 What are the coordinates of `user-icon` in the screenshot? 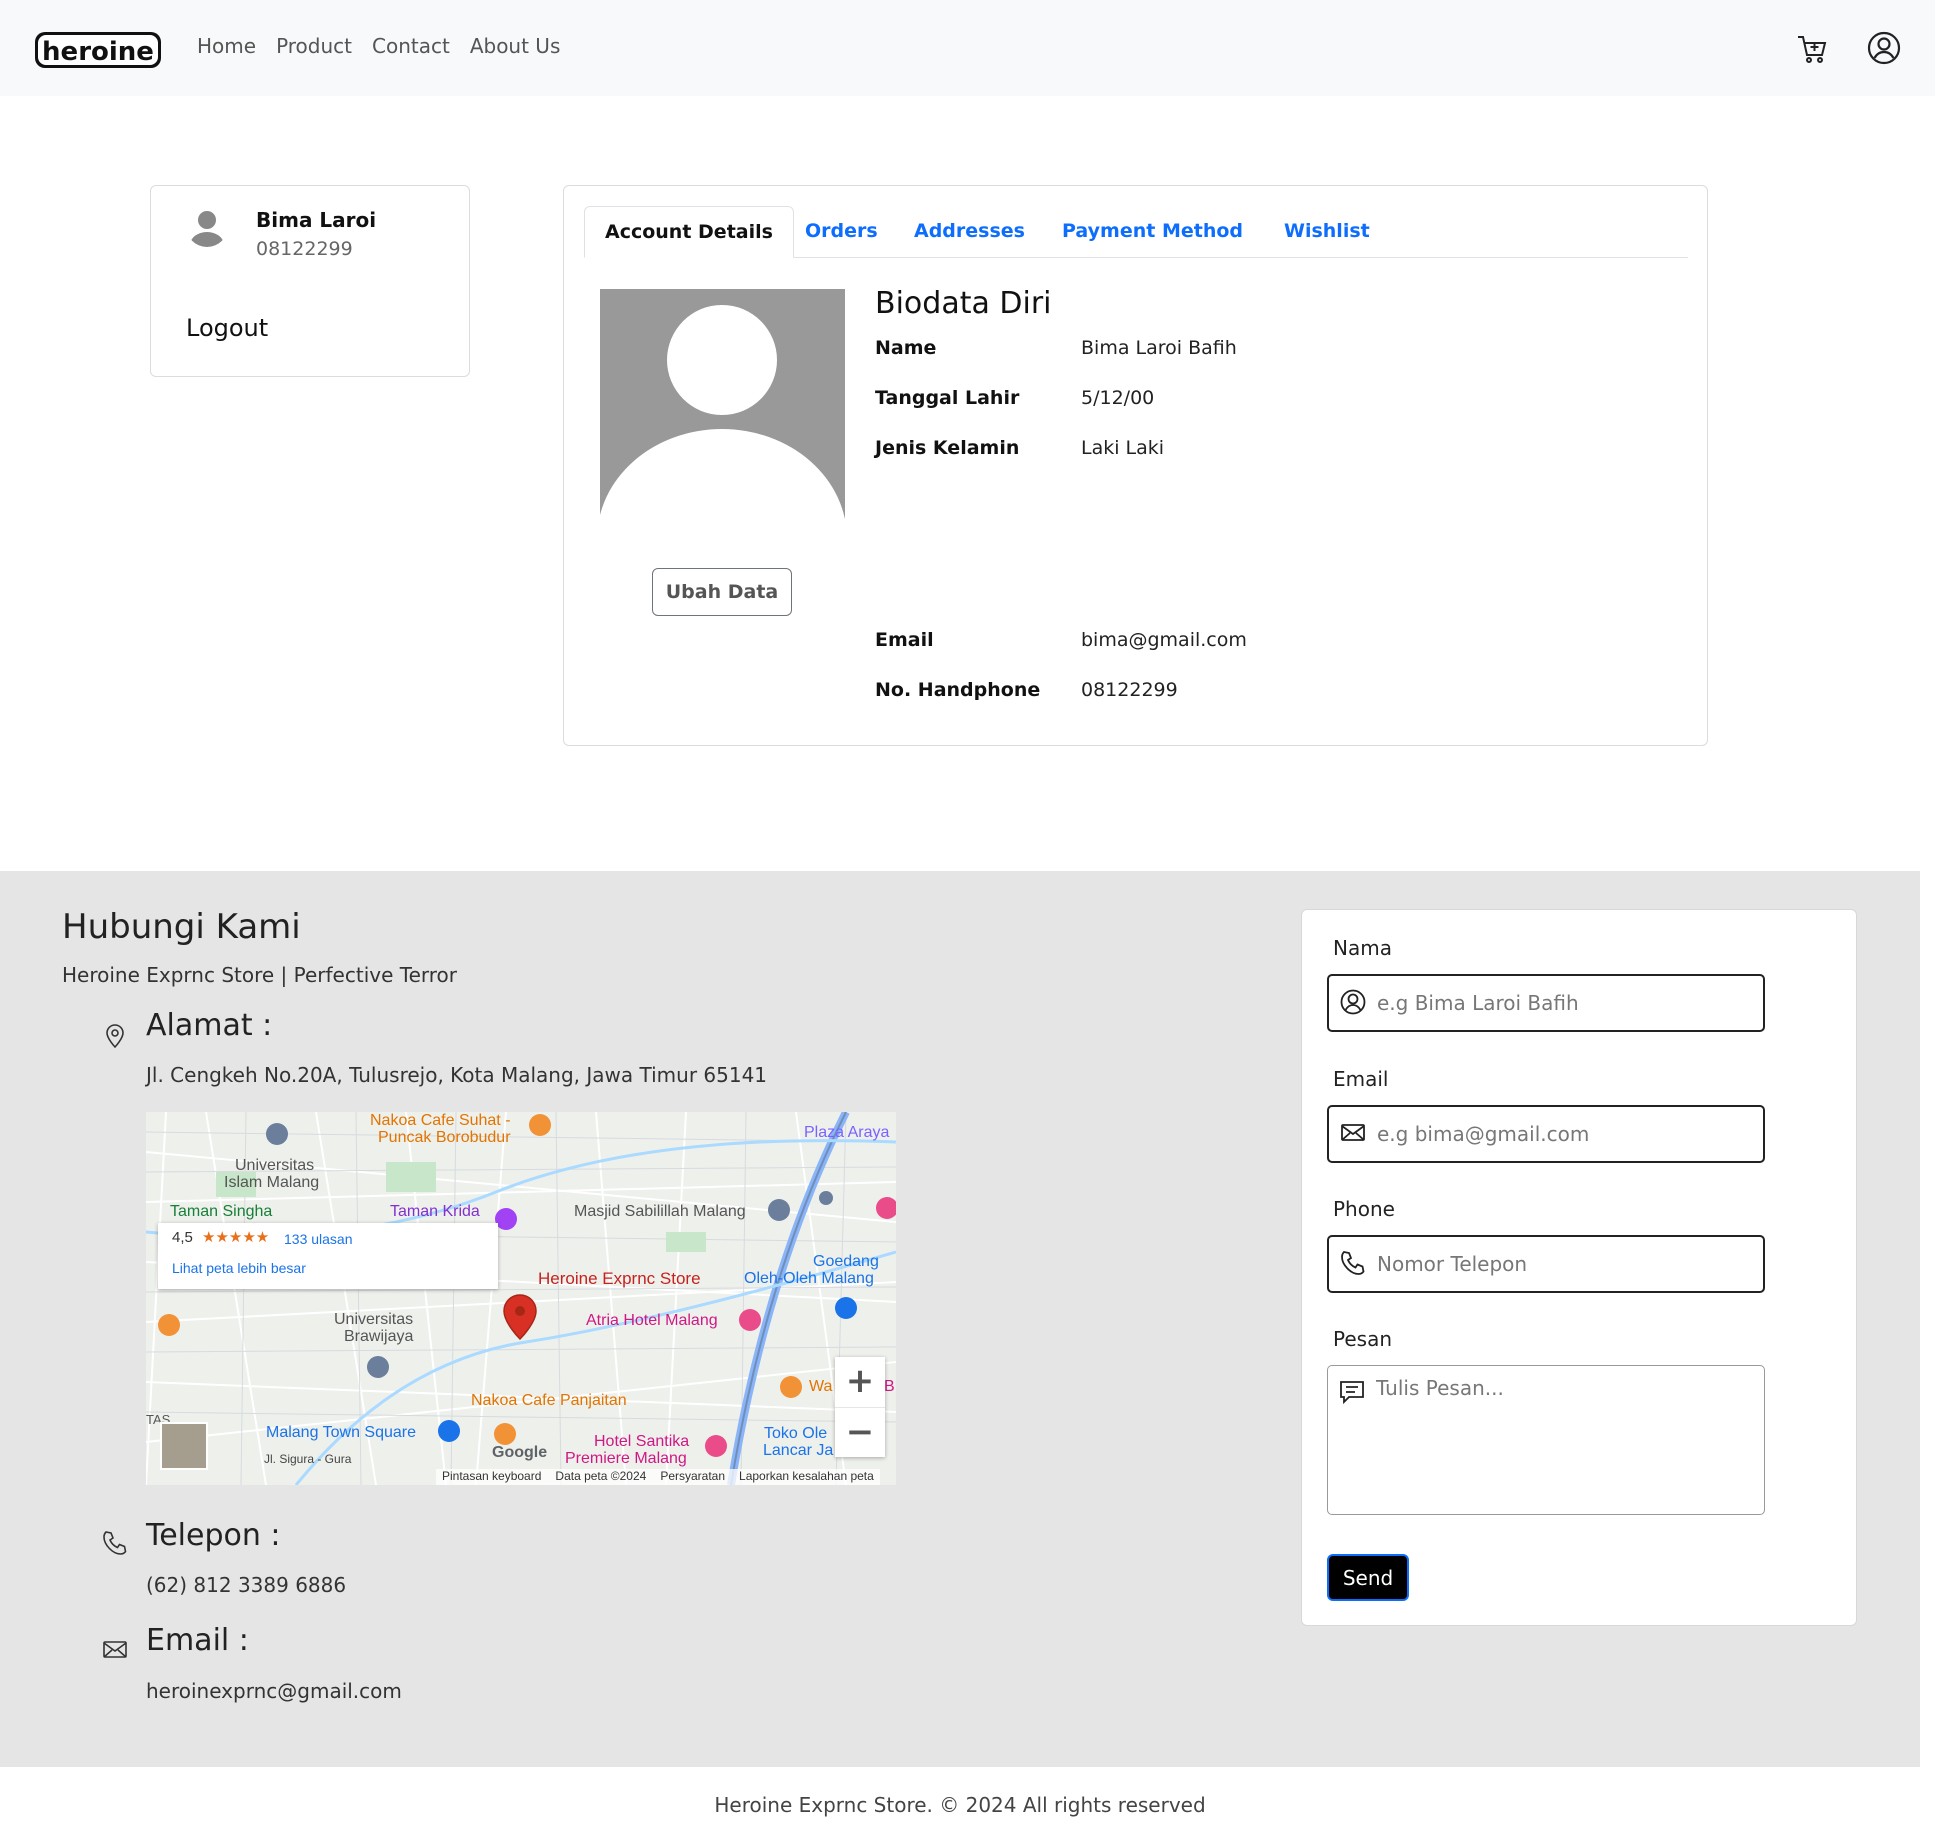 It's located at (1884, 48).